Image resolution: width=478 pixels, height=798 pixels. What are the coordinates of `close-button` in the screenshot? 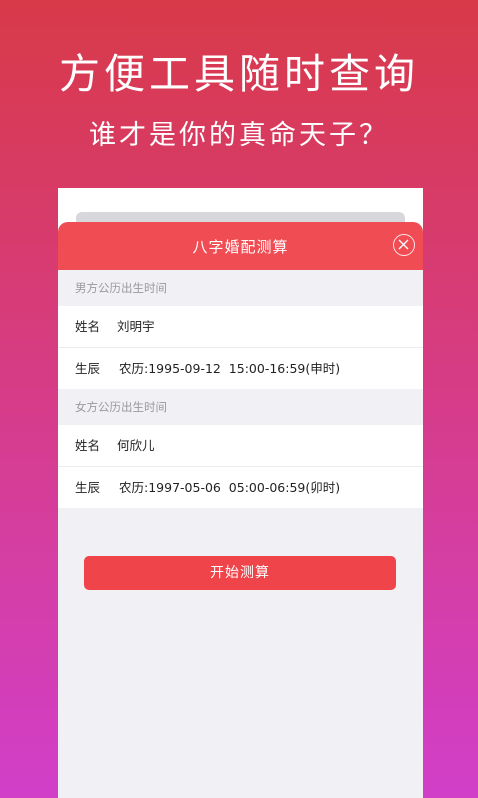 It's located at (404, 245).